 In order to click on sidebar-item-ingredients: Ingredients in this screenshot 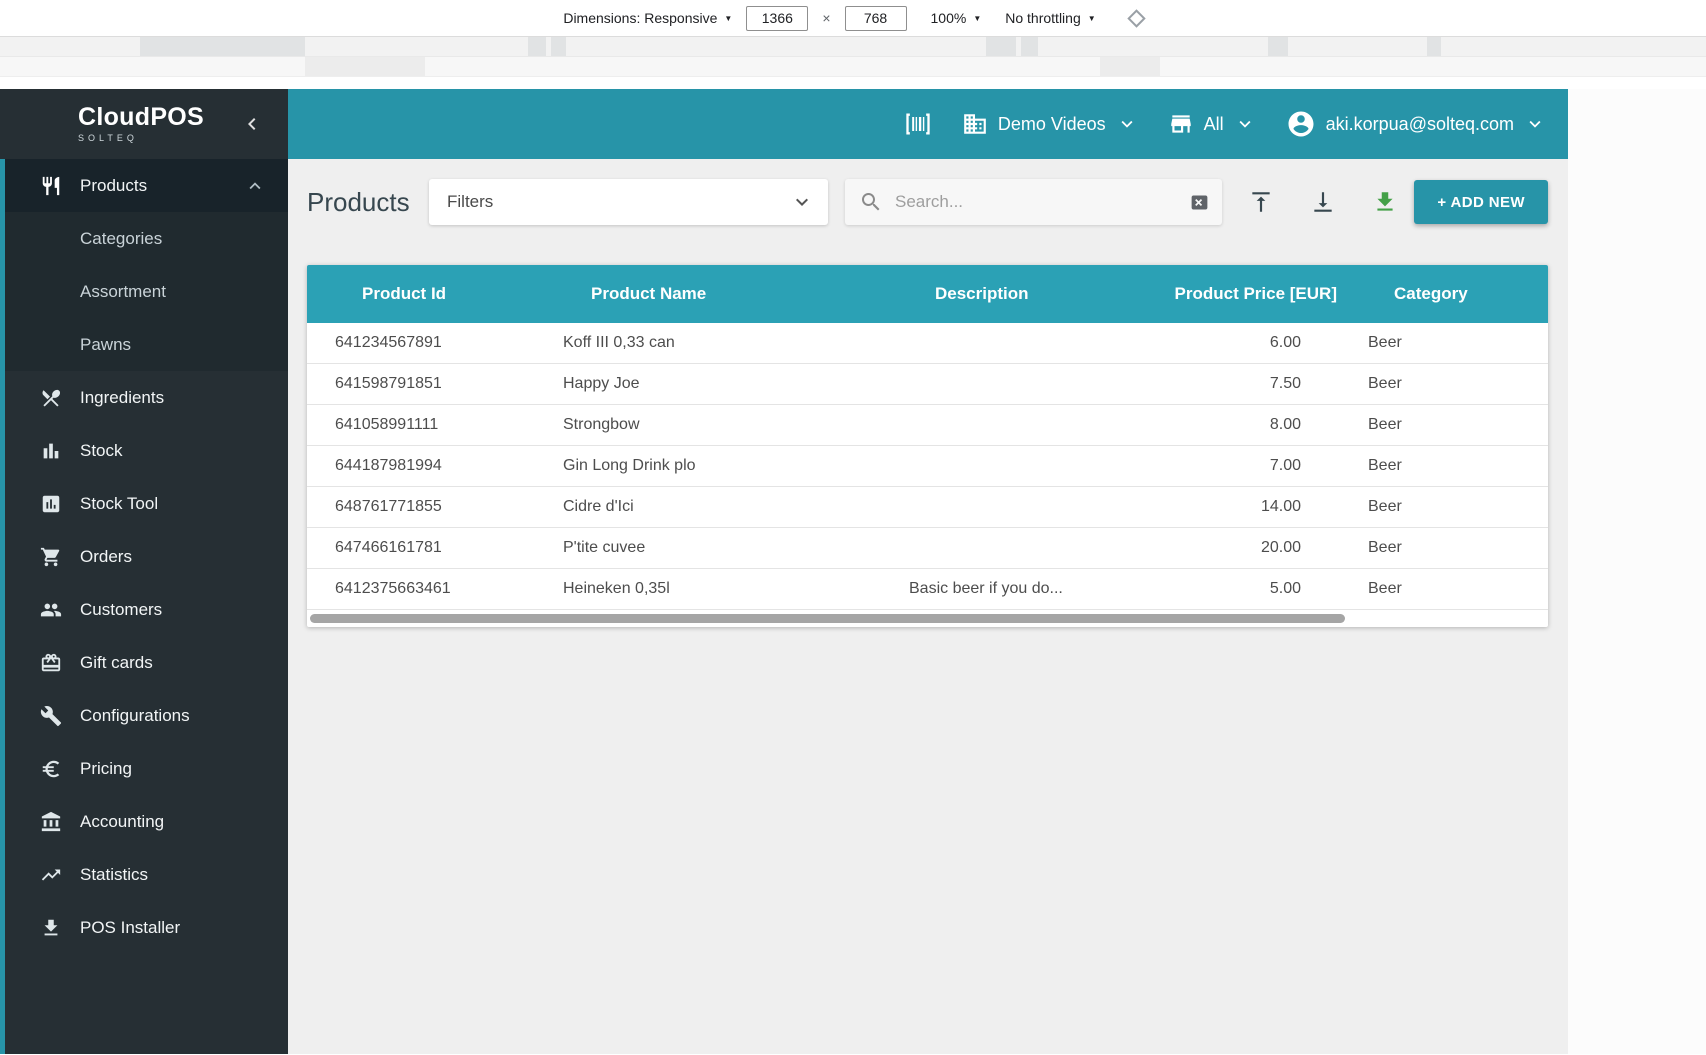, I will do `click(144, 397)`.